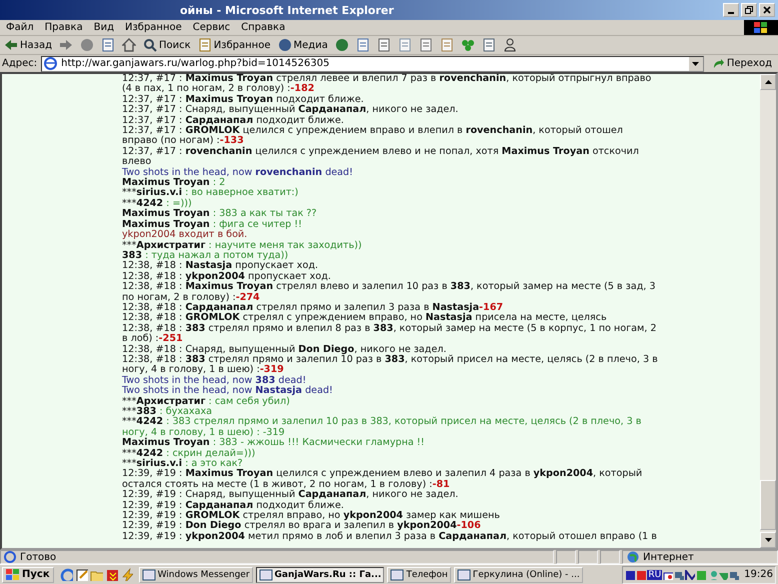  What do you see at coordinates (10, 557) in the screenshot?
I see `page-icon` at bounding box center [10, 557].